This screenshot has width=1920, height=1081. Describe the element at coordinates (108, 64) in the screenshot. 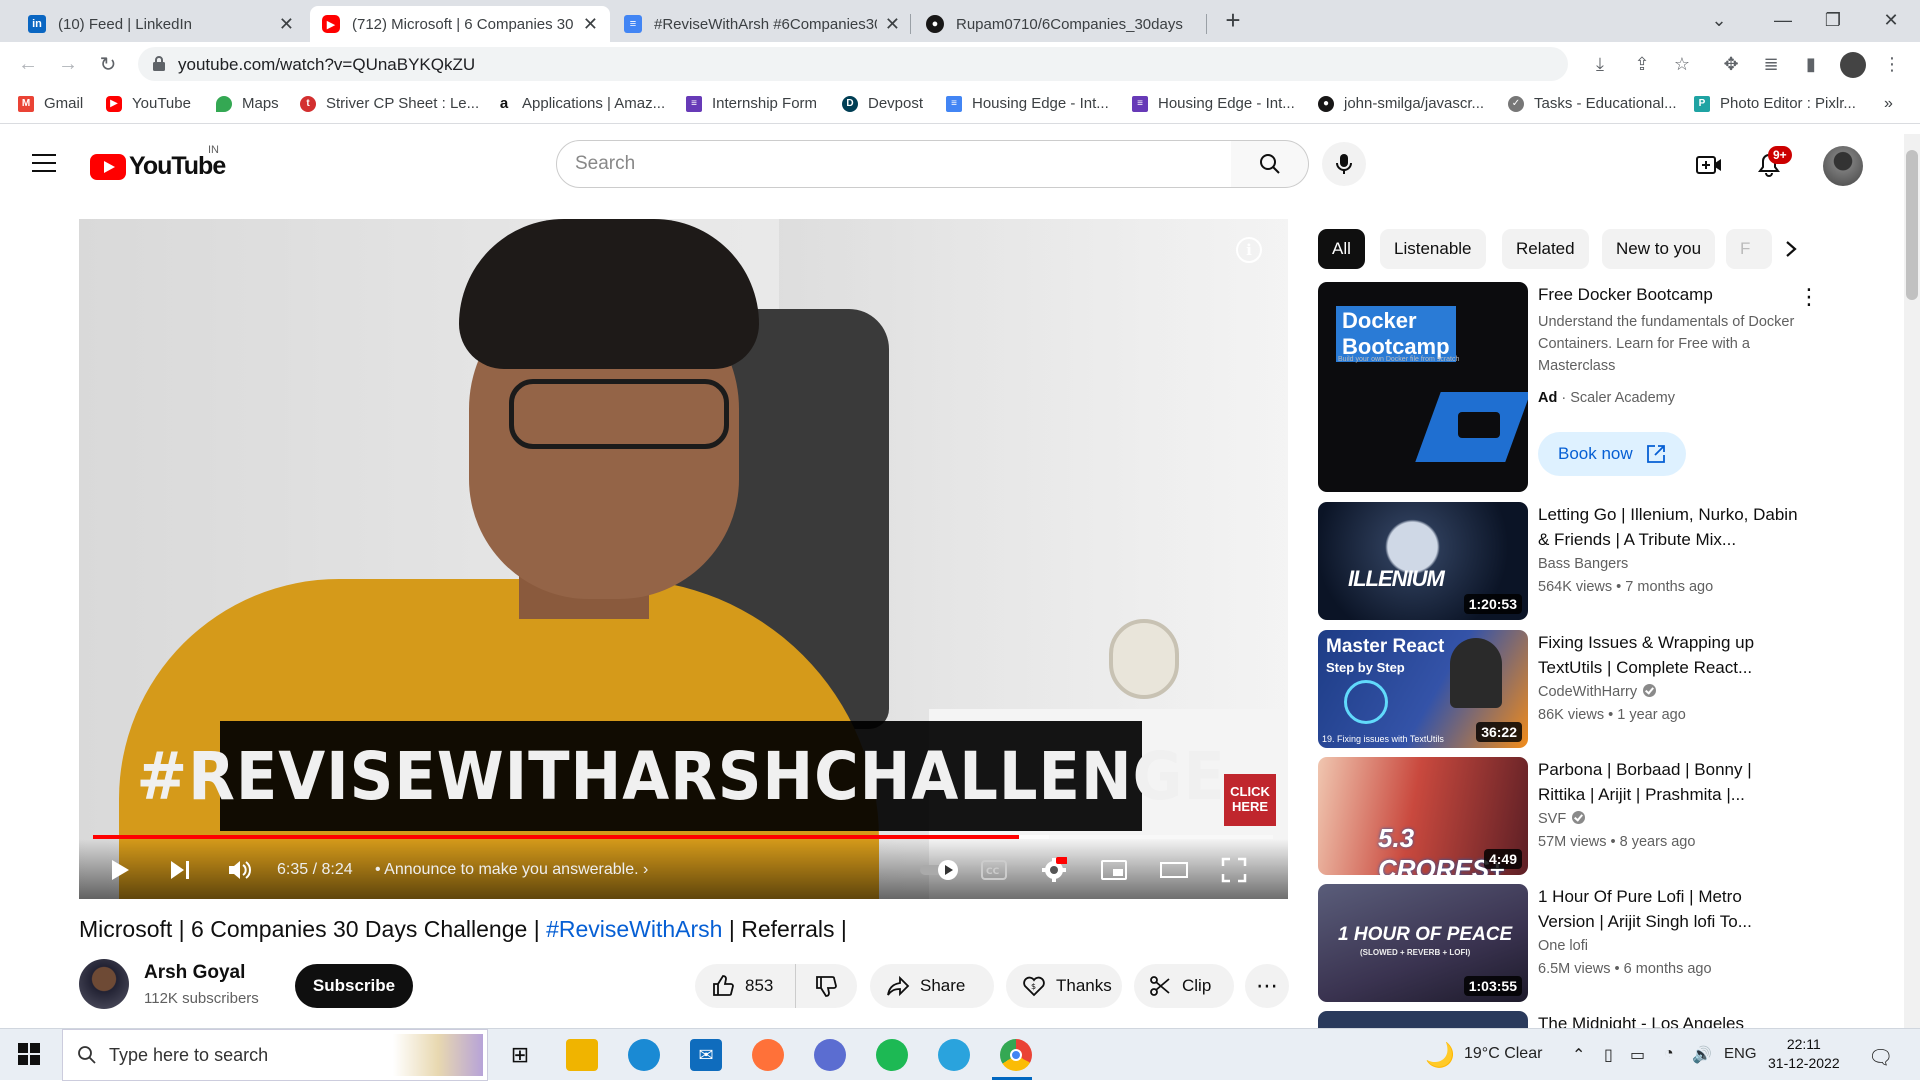

I see `reload-icon: ↻` at that location.